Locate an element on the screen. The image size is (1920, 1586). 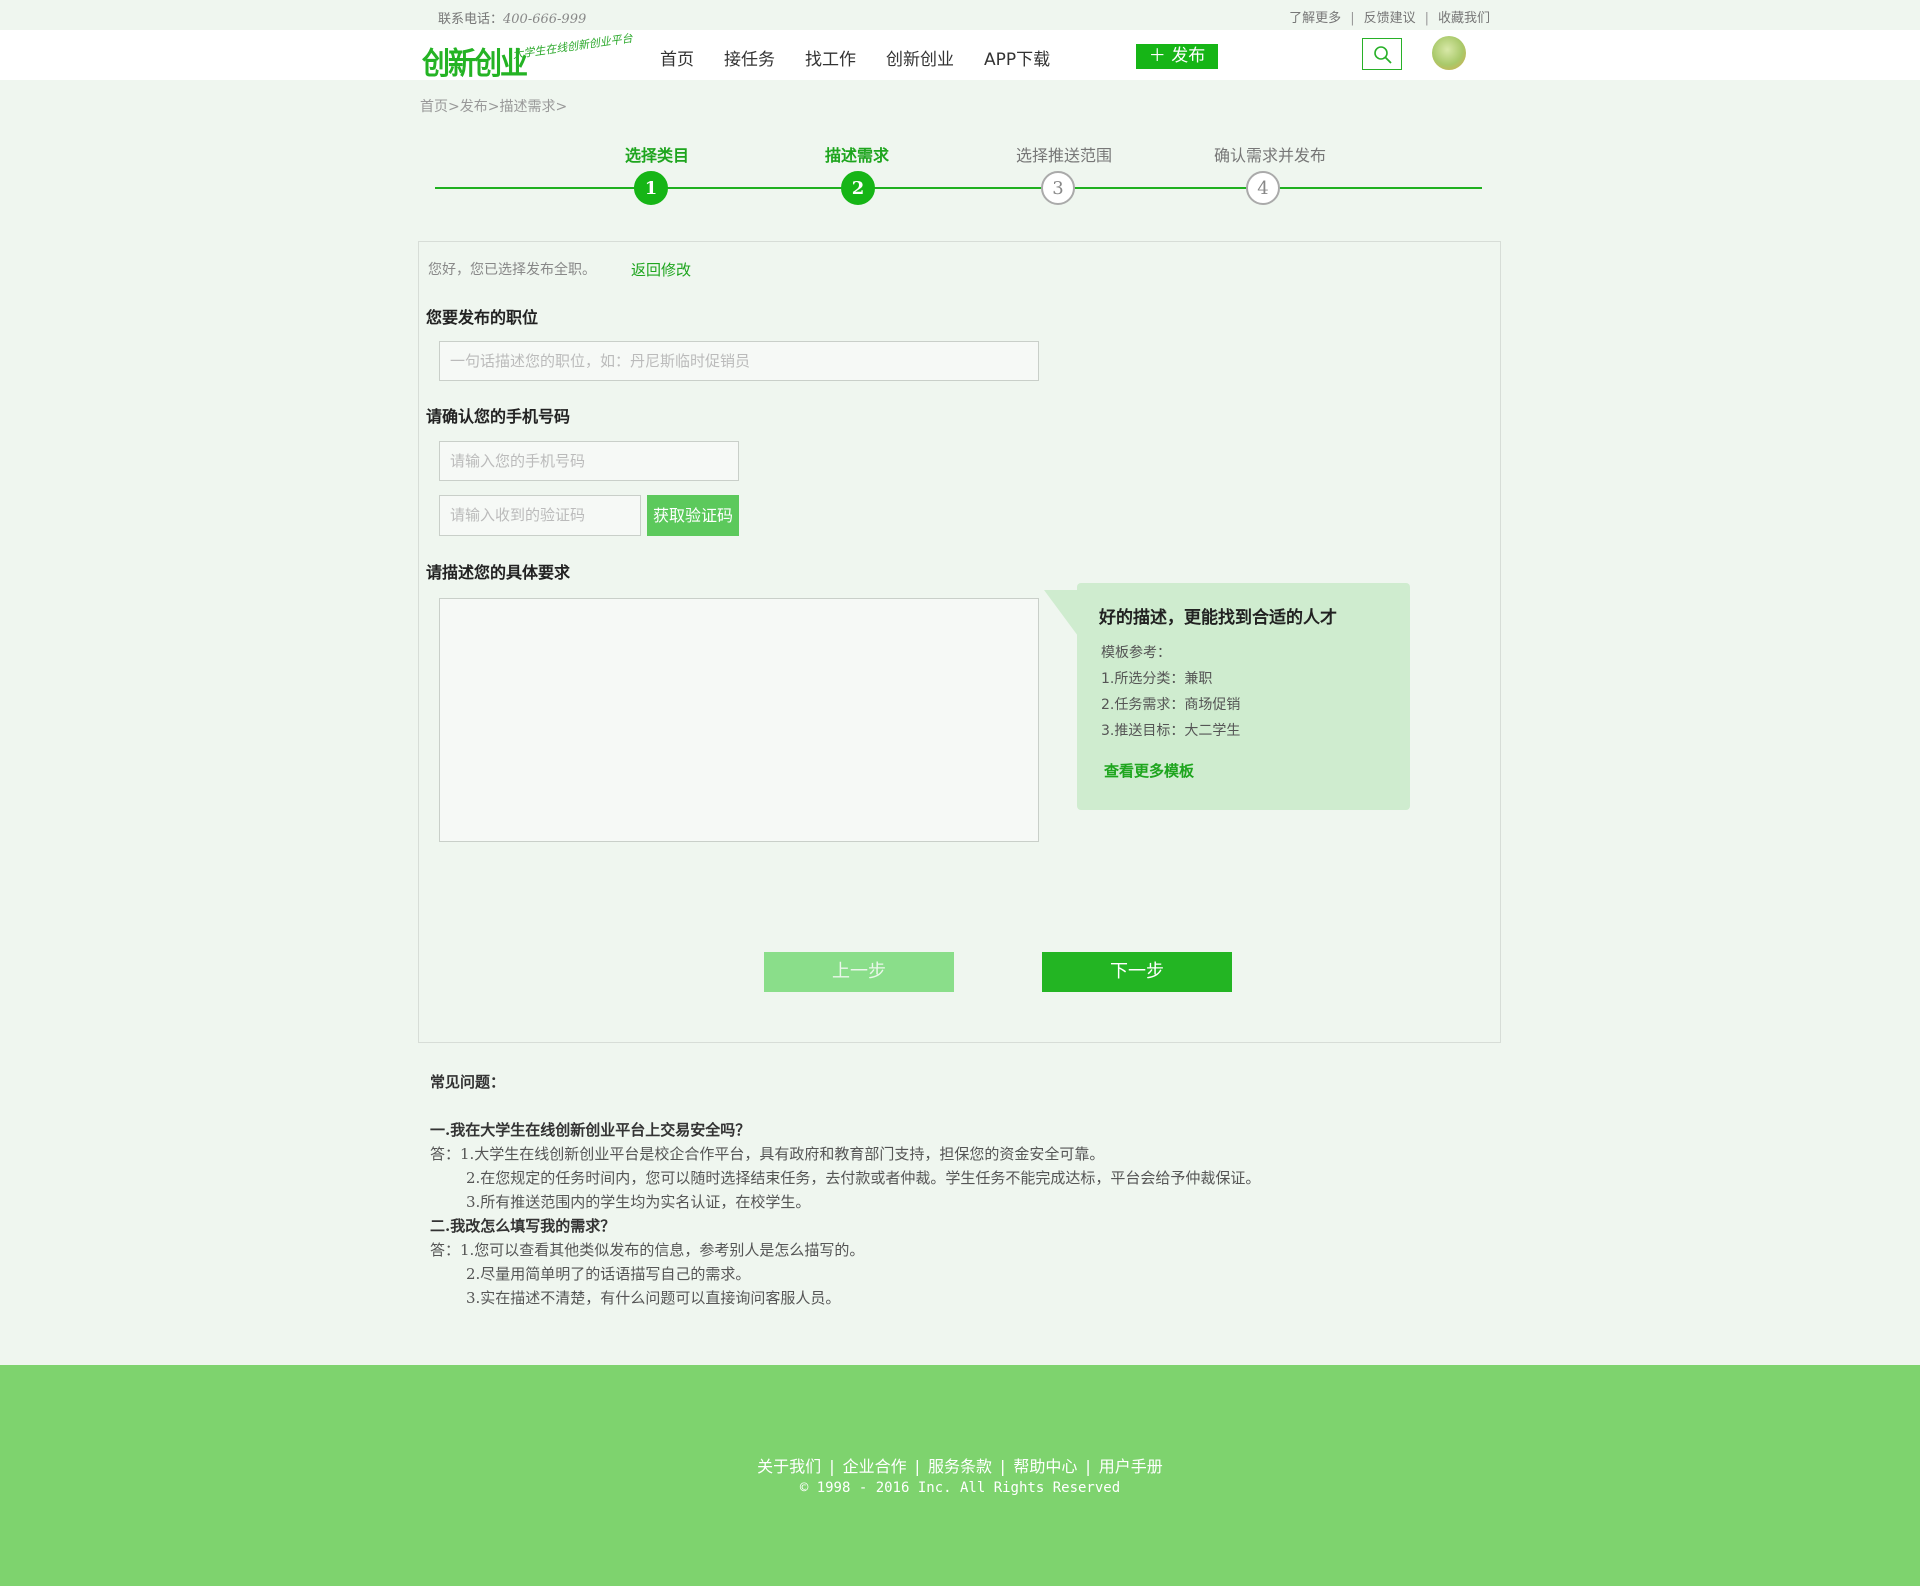
search-icon is located at coordinates (1383, 55).